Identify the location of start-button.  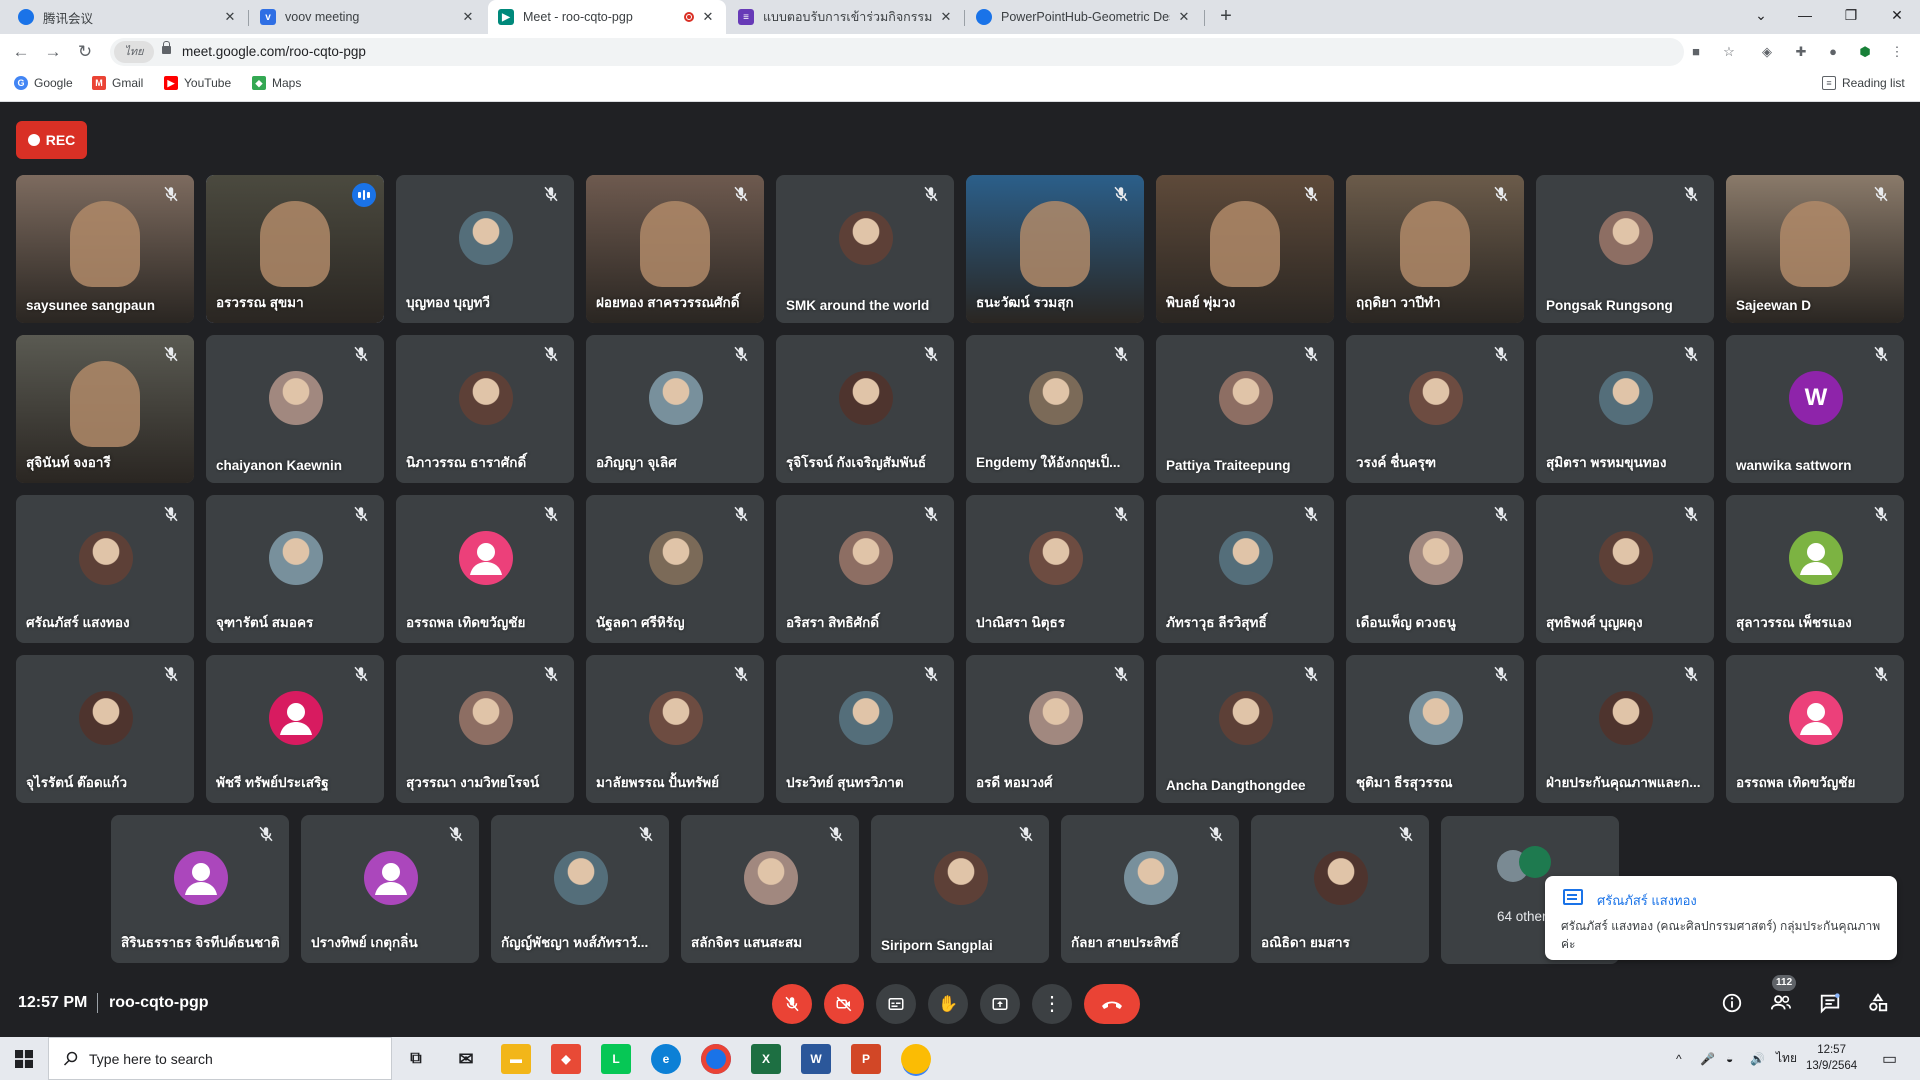
(24, 1058).